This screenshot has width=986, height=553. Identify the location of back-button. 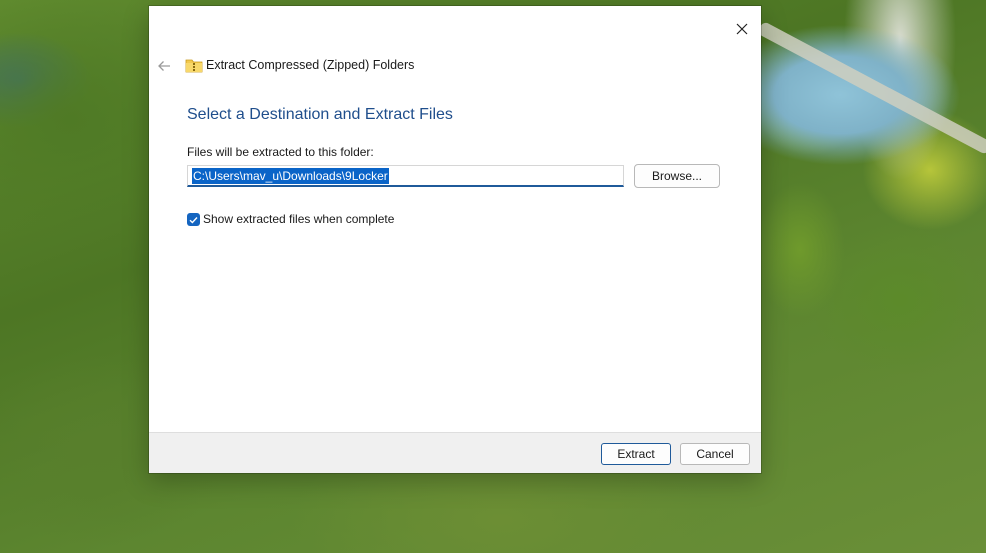
(164, 66).